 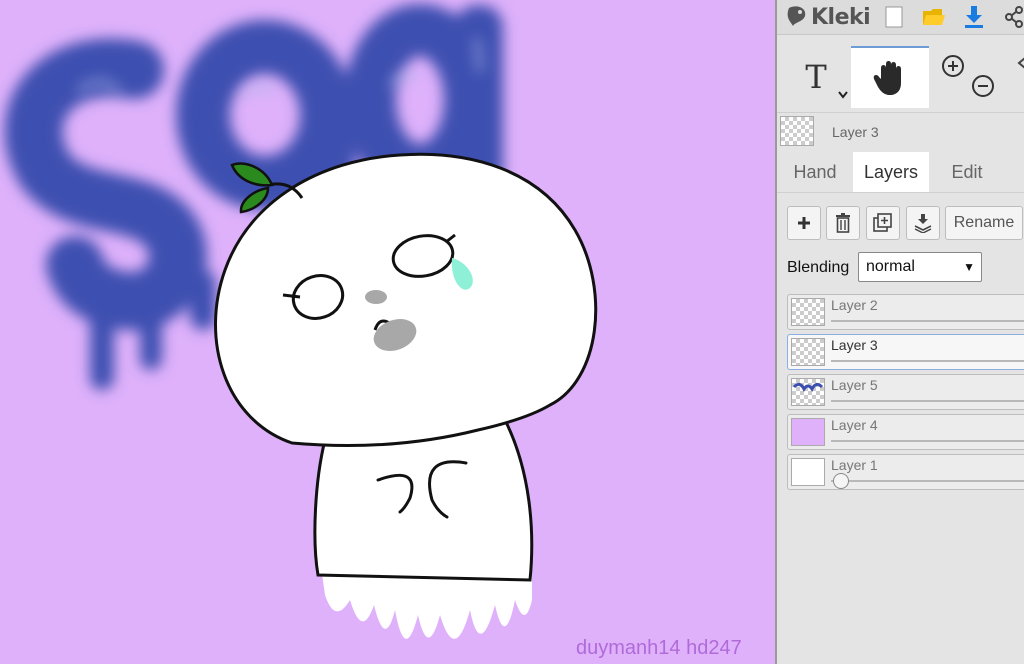 I want to click on hand-tool-button, so click(x=890, y=77).